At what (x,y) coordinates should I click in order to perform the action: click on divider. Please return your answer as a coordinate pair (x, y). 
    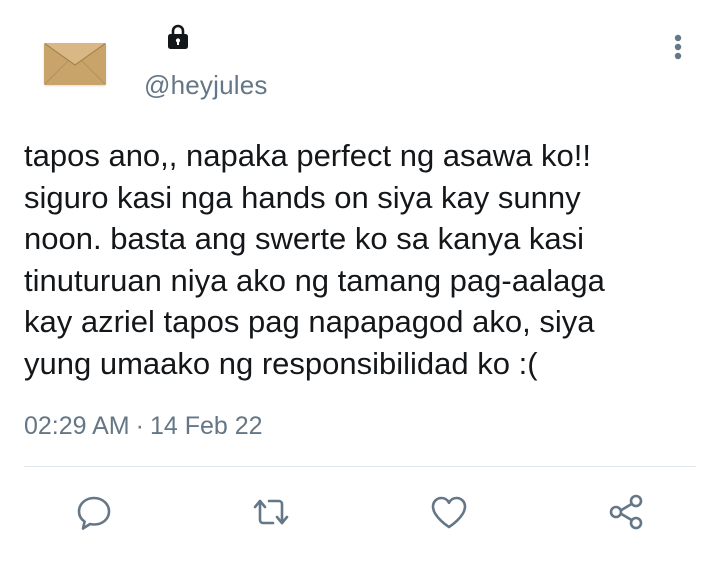
    Looking at the image, I should click on (360, 466).